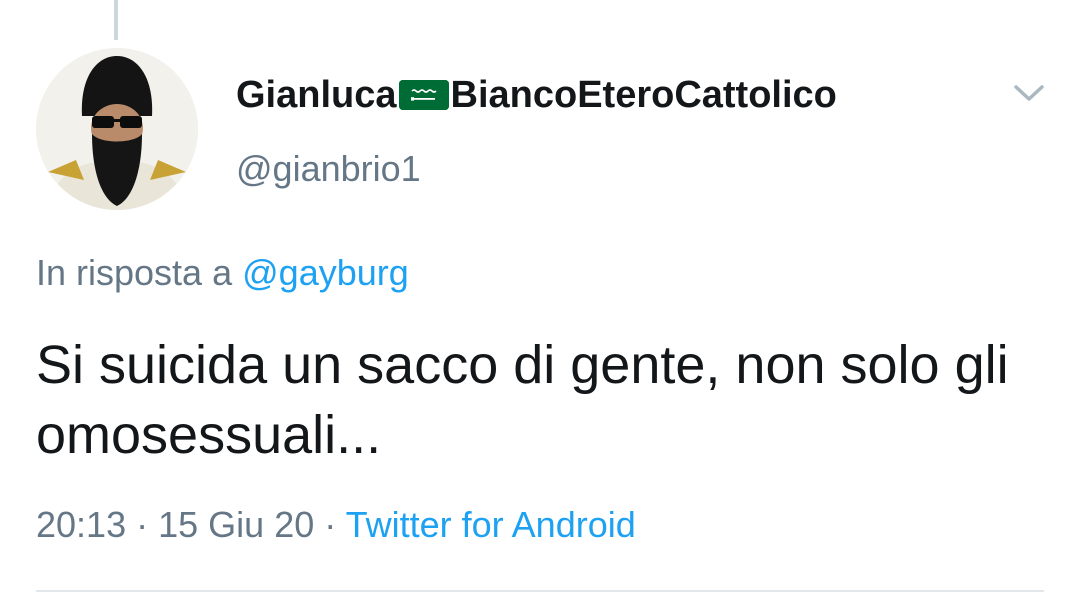 Image resolution: width=1080 pixels, height=594 pixels. I want to click on user-handle: @gianbrio1, so click(328, 169).